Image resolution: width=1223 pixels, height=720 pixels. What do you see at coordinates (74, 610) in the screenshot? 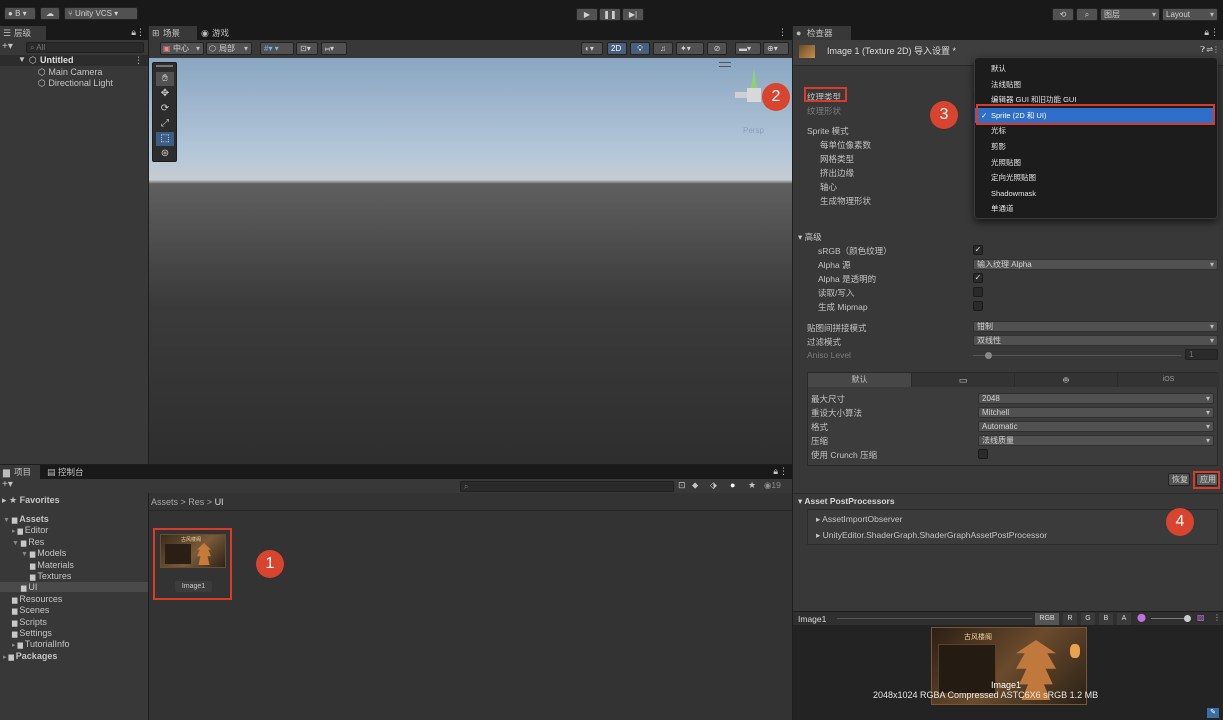
I see `project-tree-item: ▆ Scenes` at bounding box center [74, 610].